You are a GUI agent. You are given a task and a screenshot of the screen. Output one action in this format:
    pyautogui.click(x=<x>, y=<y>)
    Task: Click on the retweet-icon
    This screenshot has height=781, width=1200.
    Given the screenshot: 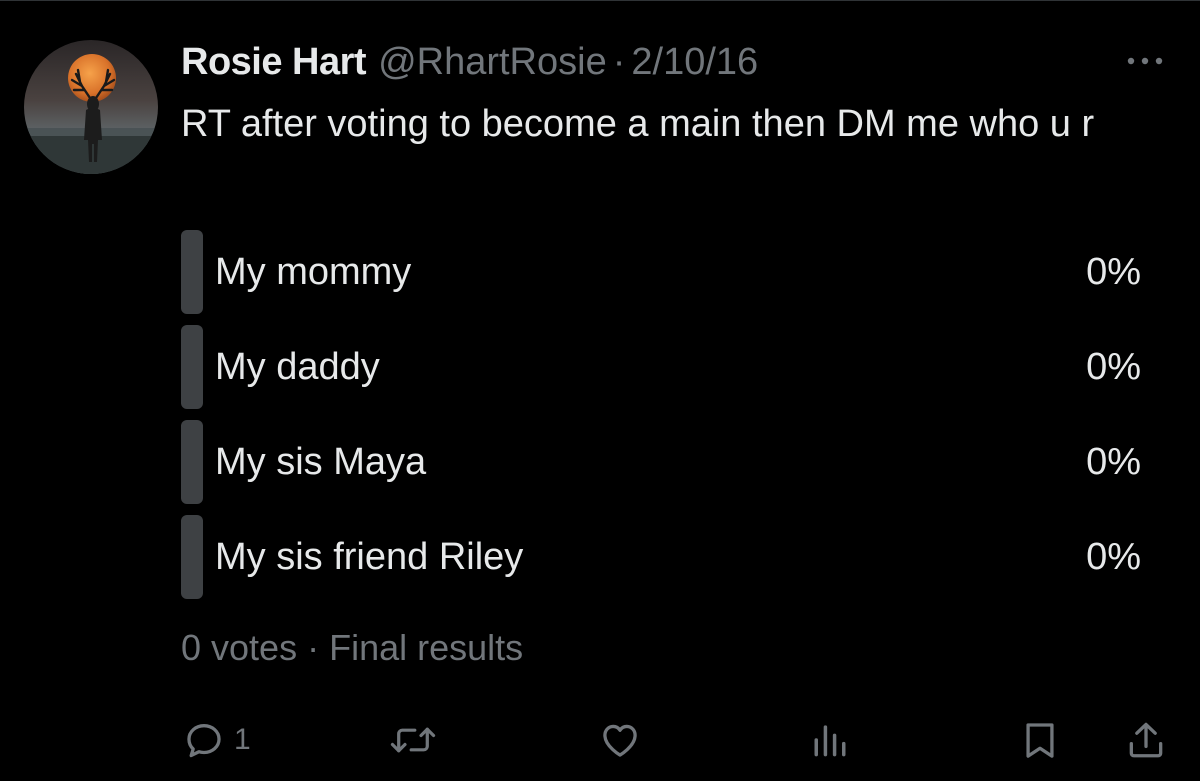 What is the action you would take?
    pyautogui.click(x=413, y=740)
    